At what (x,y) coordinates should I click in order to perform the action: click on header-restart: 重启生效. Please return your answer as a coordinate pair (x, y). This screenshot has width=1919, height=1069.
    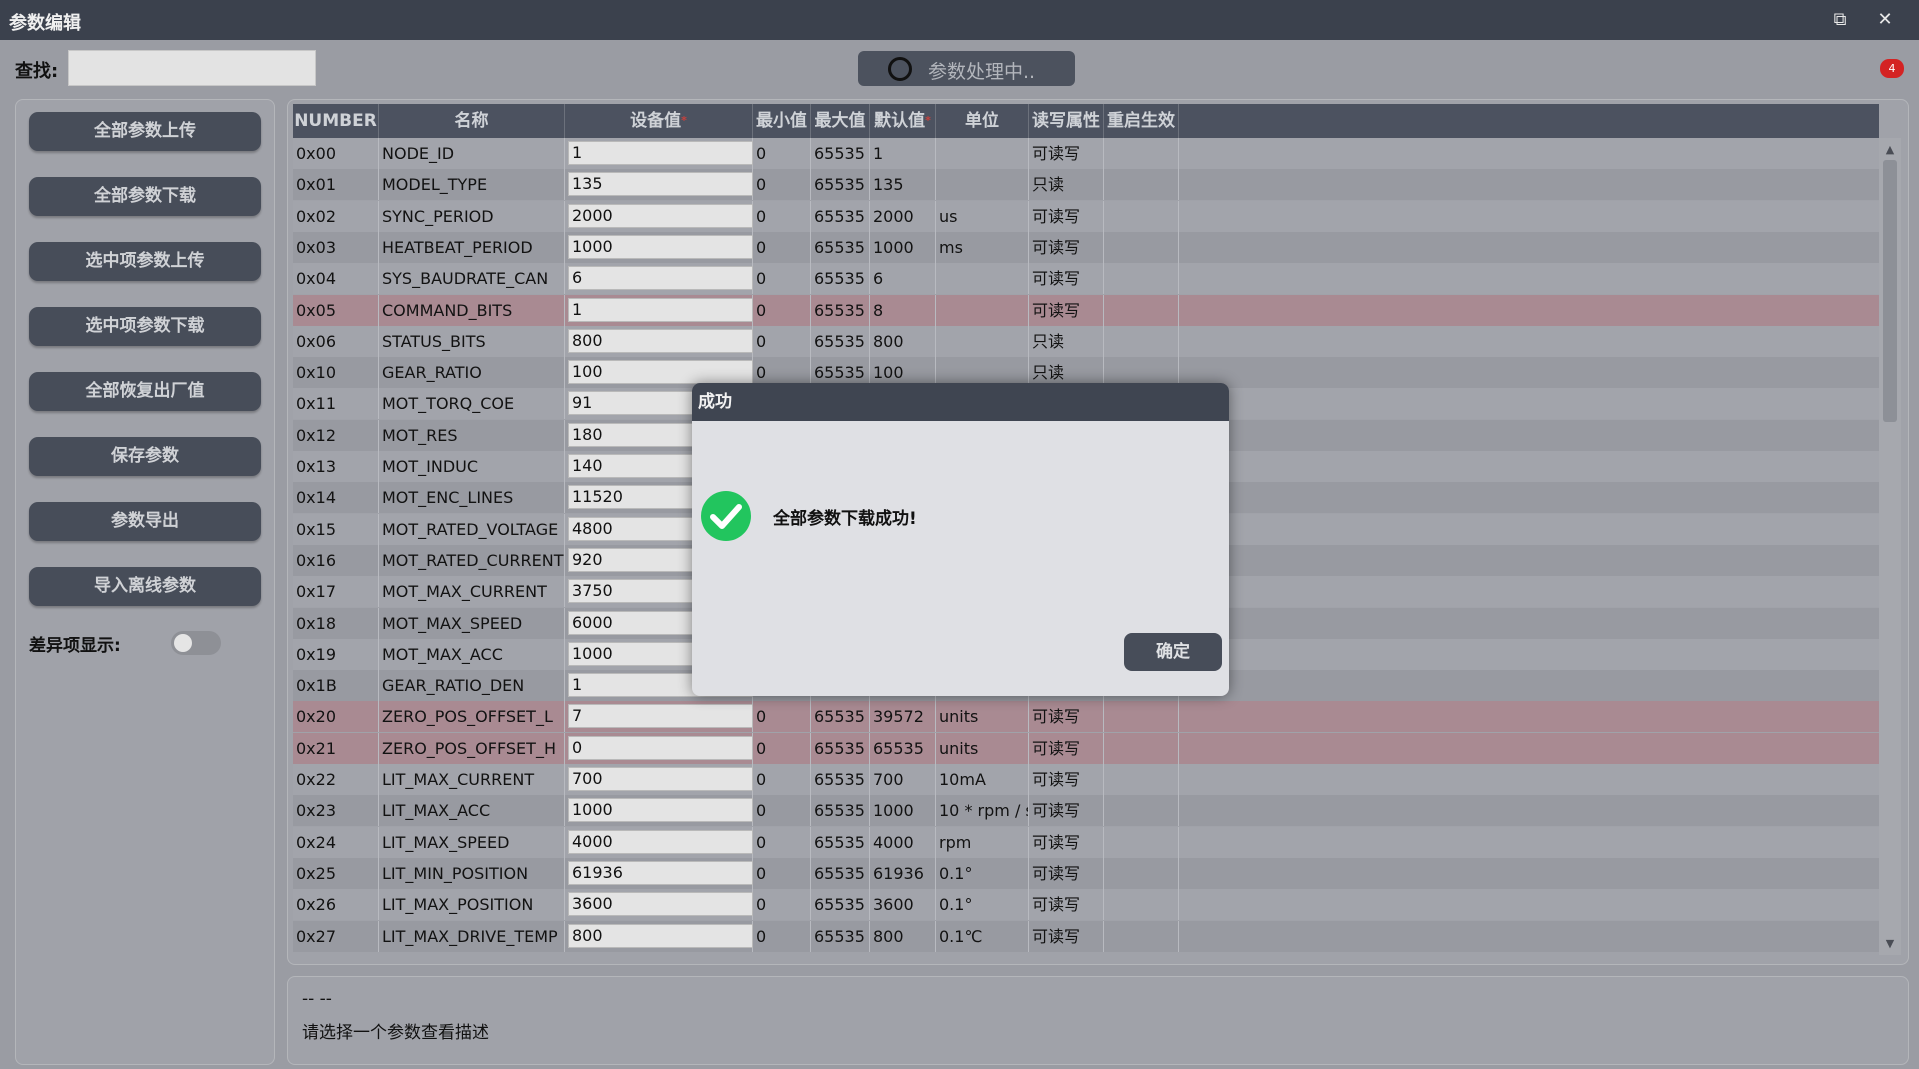
    Looking at the image, I should click on (1141, 121).